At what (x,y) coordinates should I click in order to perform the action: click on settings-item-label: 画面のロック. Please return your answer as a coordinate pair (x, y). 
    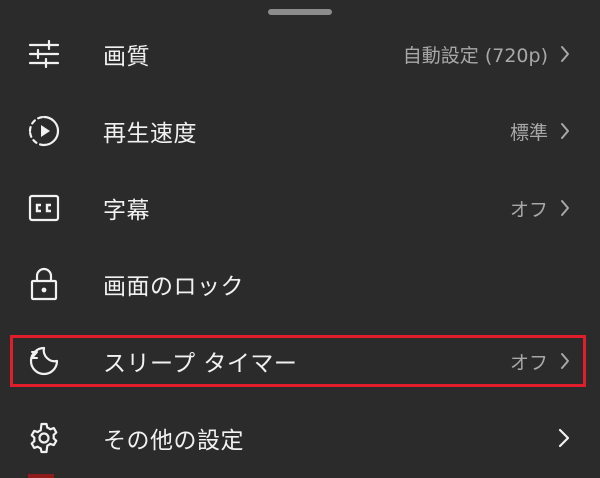
    Looking at the image, I should click on (173, 287).